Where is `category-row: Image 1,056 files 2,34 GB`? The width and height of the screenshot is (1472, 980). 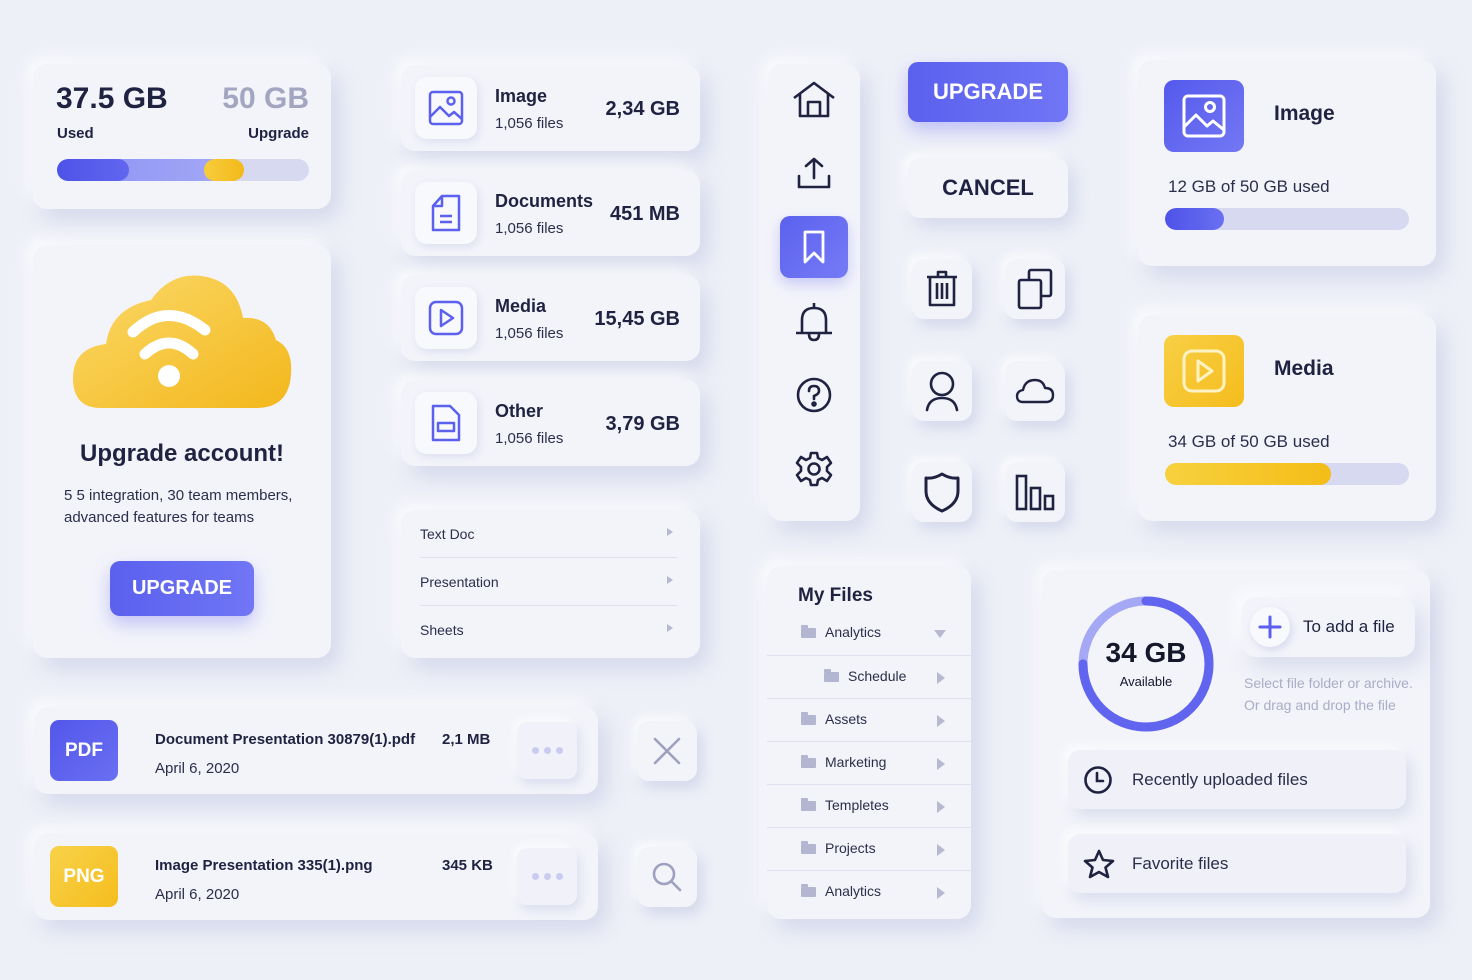 category-row: Image 1,056 files 2,34 GB is located at coordinates (550, 108).